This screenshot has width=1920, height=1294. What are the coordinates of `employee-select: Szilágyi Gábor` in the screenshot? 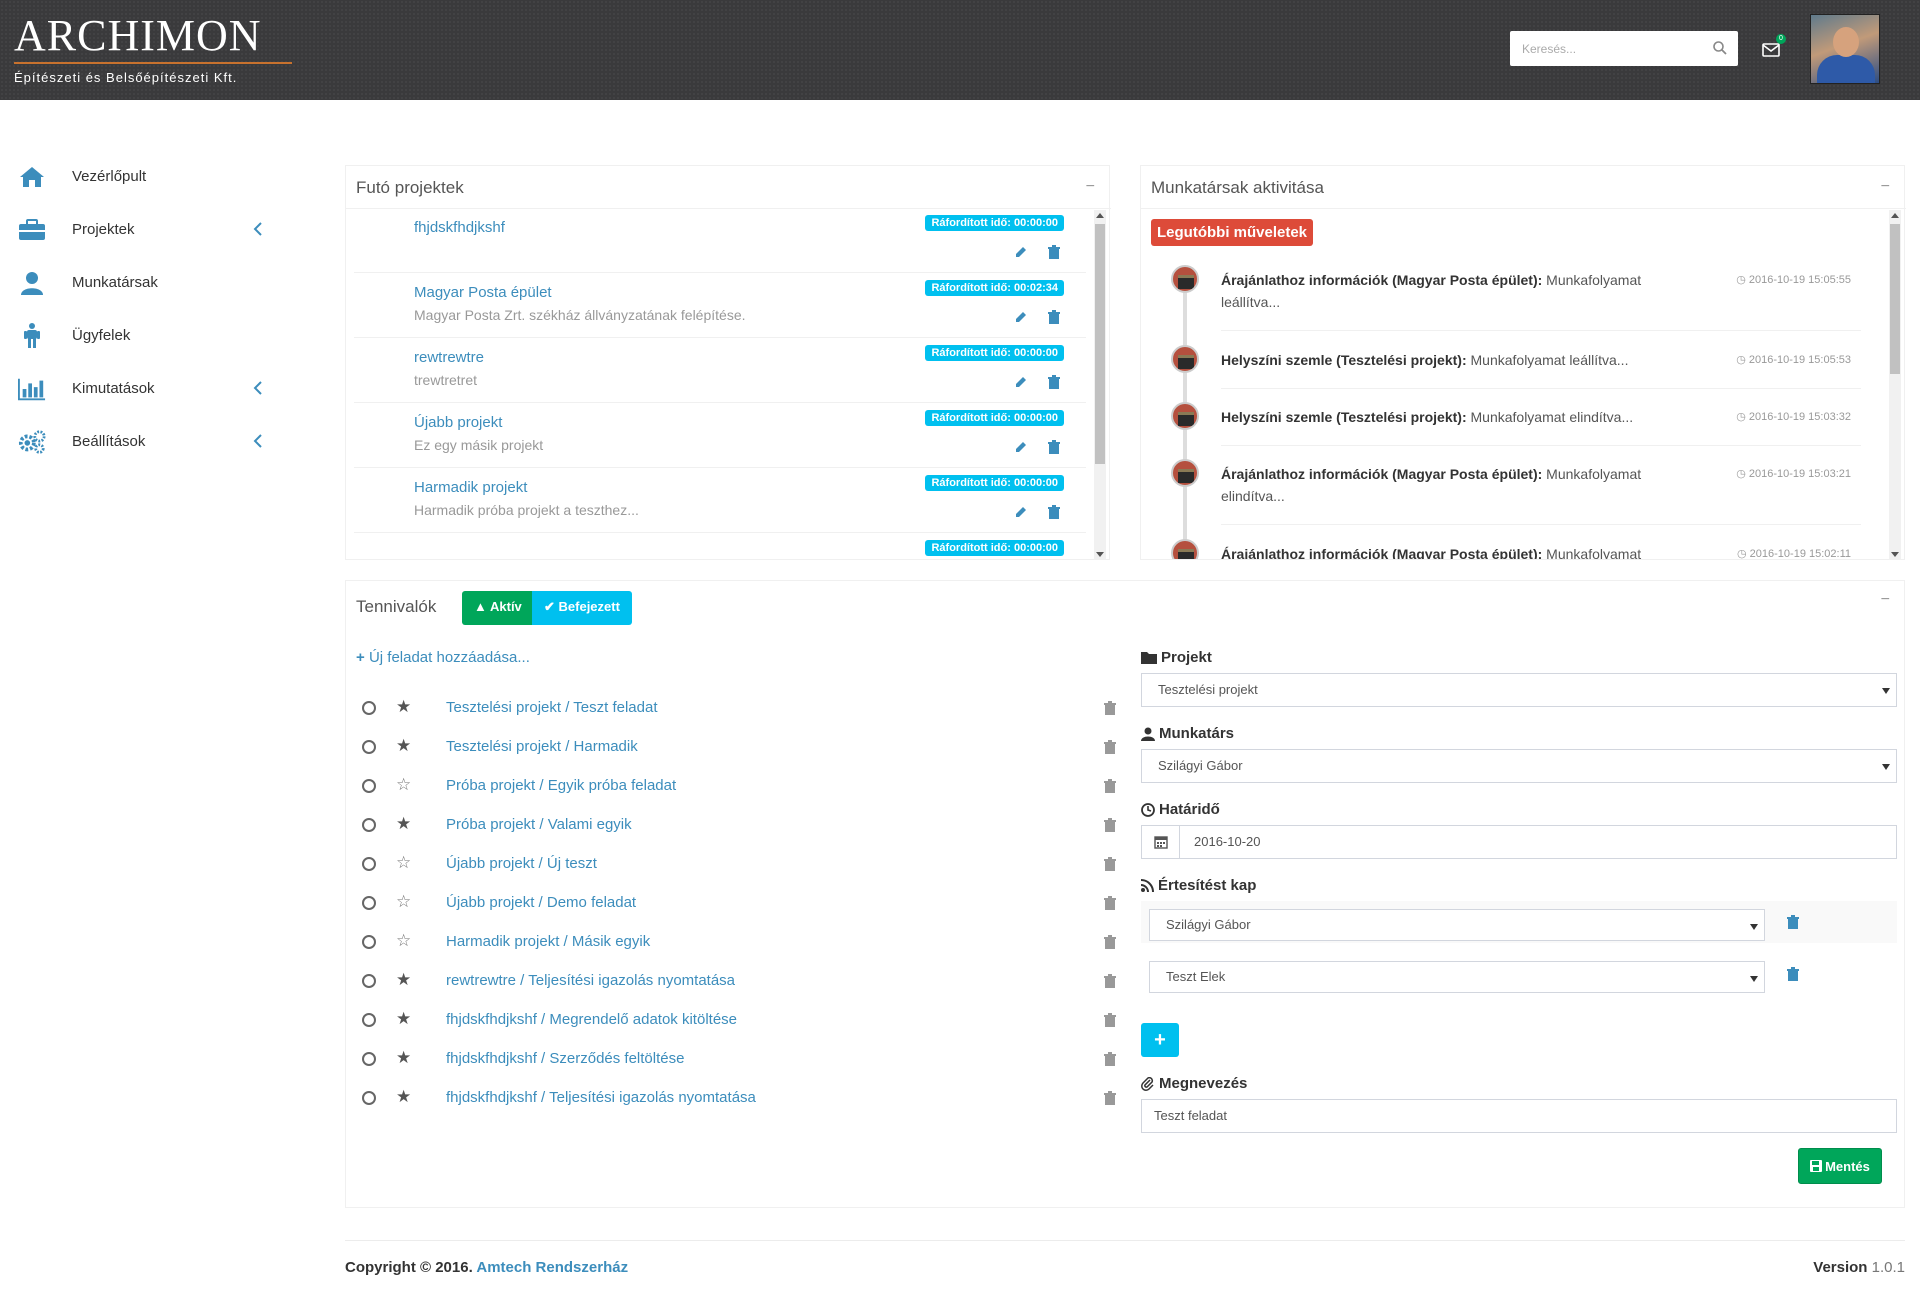 It's located at (1519, 766).